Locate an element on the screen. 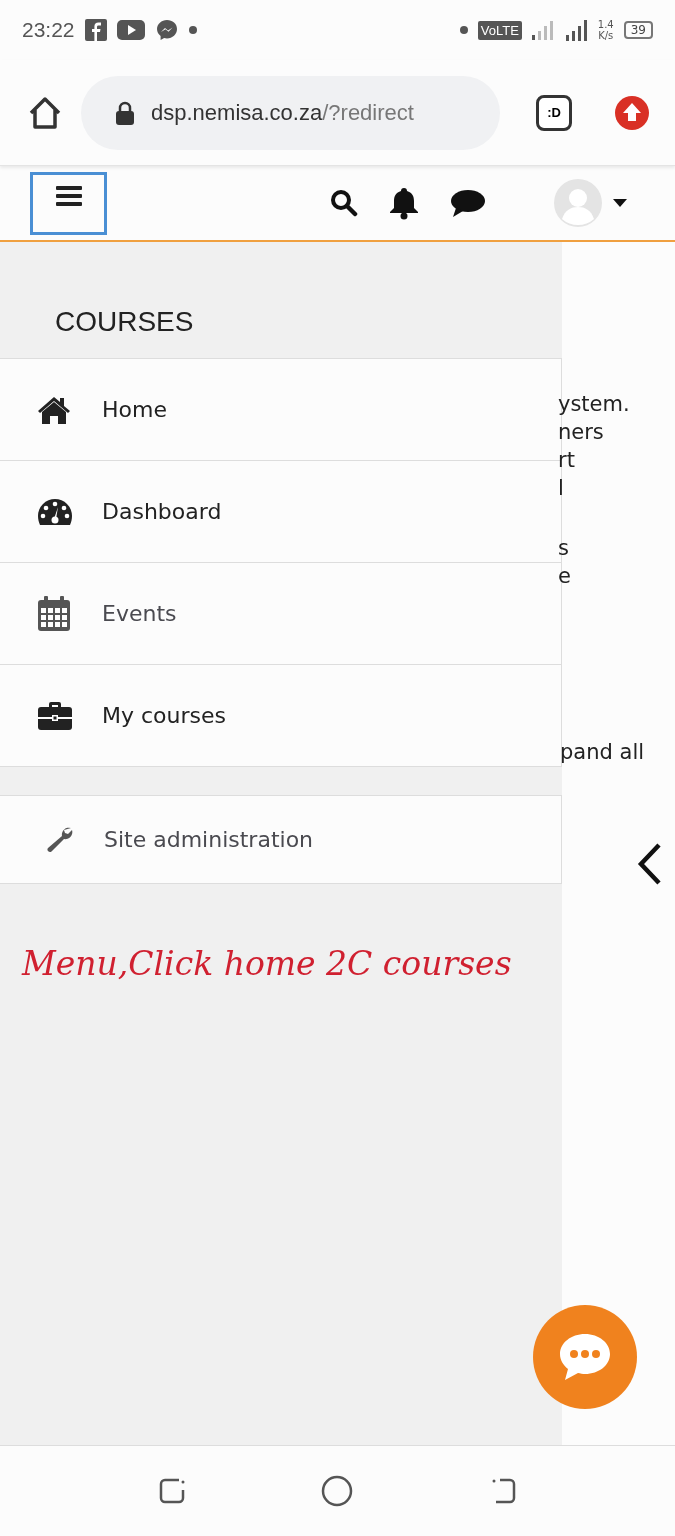 The height and width of the screenshot is (1536, 675). chevron-left-icon is located at coordinates (650, 864).